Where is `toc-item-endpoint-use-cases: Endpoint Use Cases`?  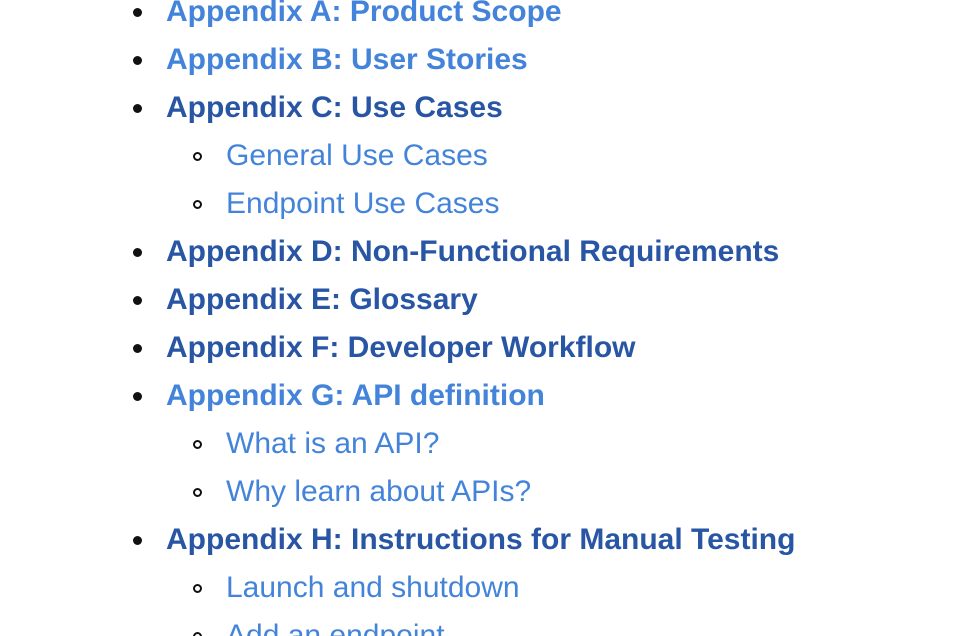
toc-item-endpoint-use-cases: Endpoint Use Cases is located at coordinates (481, 204).